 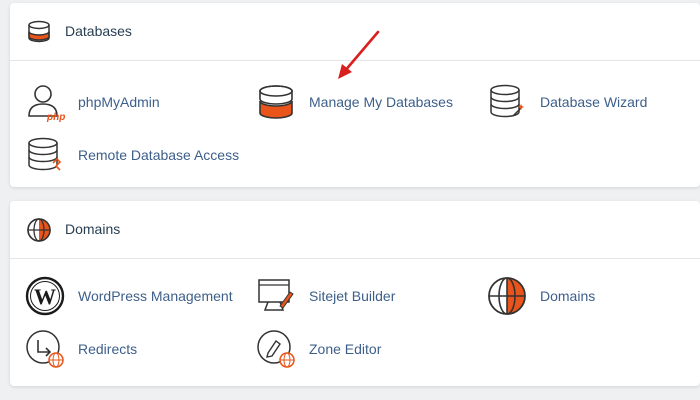 What do you see at coordinates (46, 103) in the screenshot?
I see `phpmyadmin-icon: php` at bounding box center [46, 103].